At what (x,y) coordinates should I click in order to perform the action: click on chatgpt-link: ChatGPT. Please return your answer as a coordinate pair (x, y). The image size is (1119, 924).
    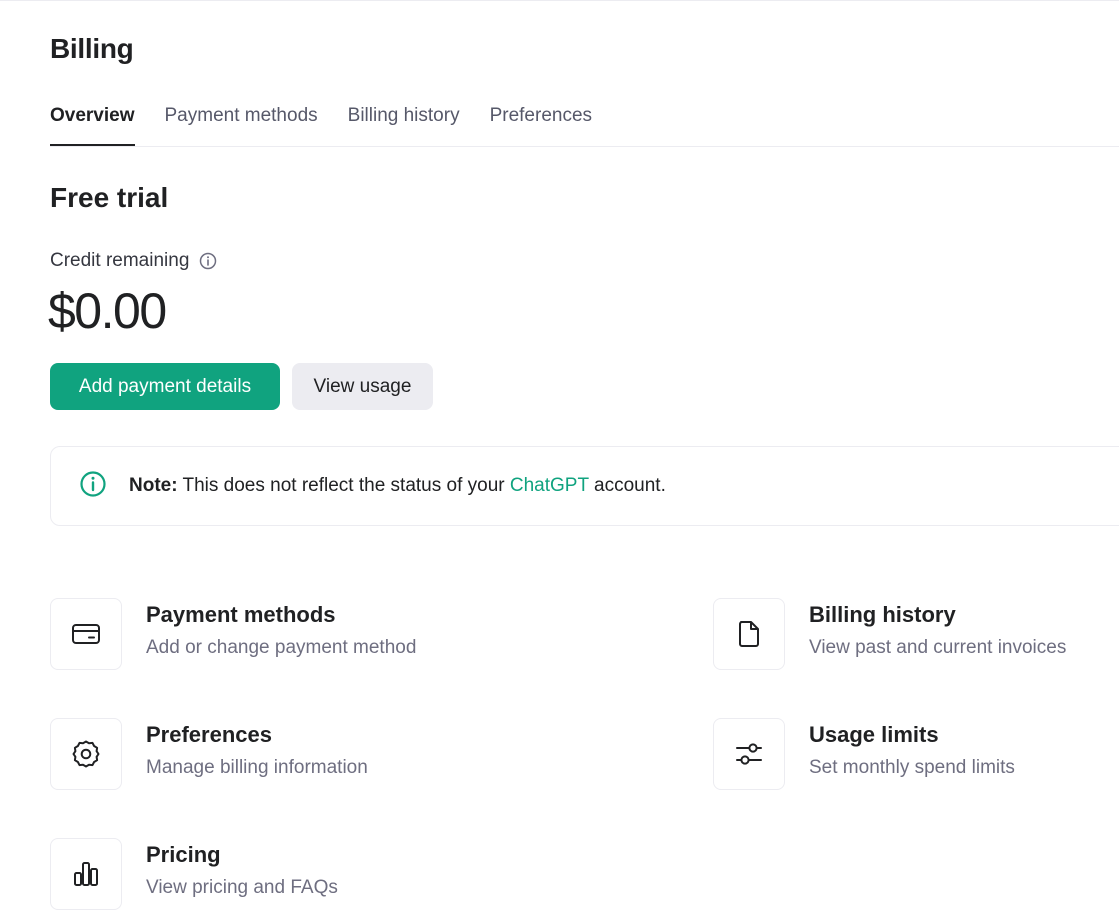
    Looking at the image, I should click on (549, 485).